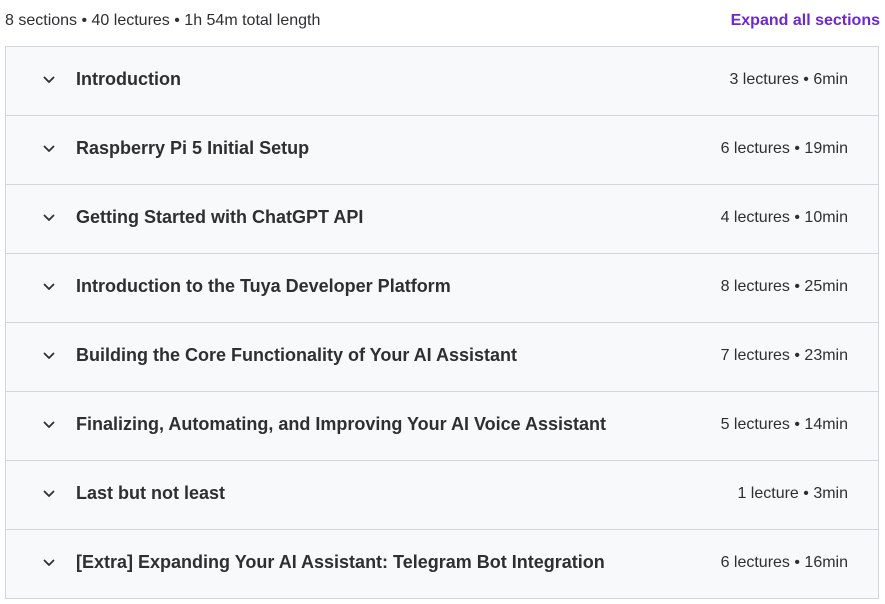 The width and height of the screenshot is (885, 604). Describe the element at coordinates (784, 286) in the screenshot. I see `section-lecture-info: 8 lectures • 25min` at that location.